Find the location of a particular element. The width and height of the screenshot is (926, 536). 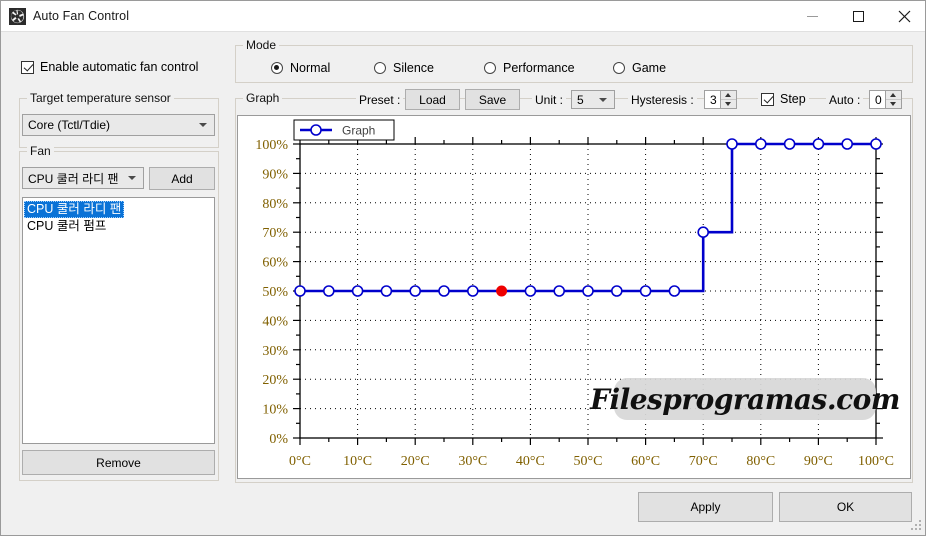

preset-label: Preset : is located at coordinates (380, 100).